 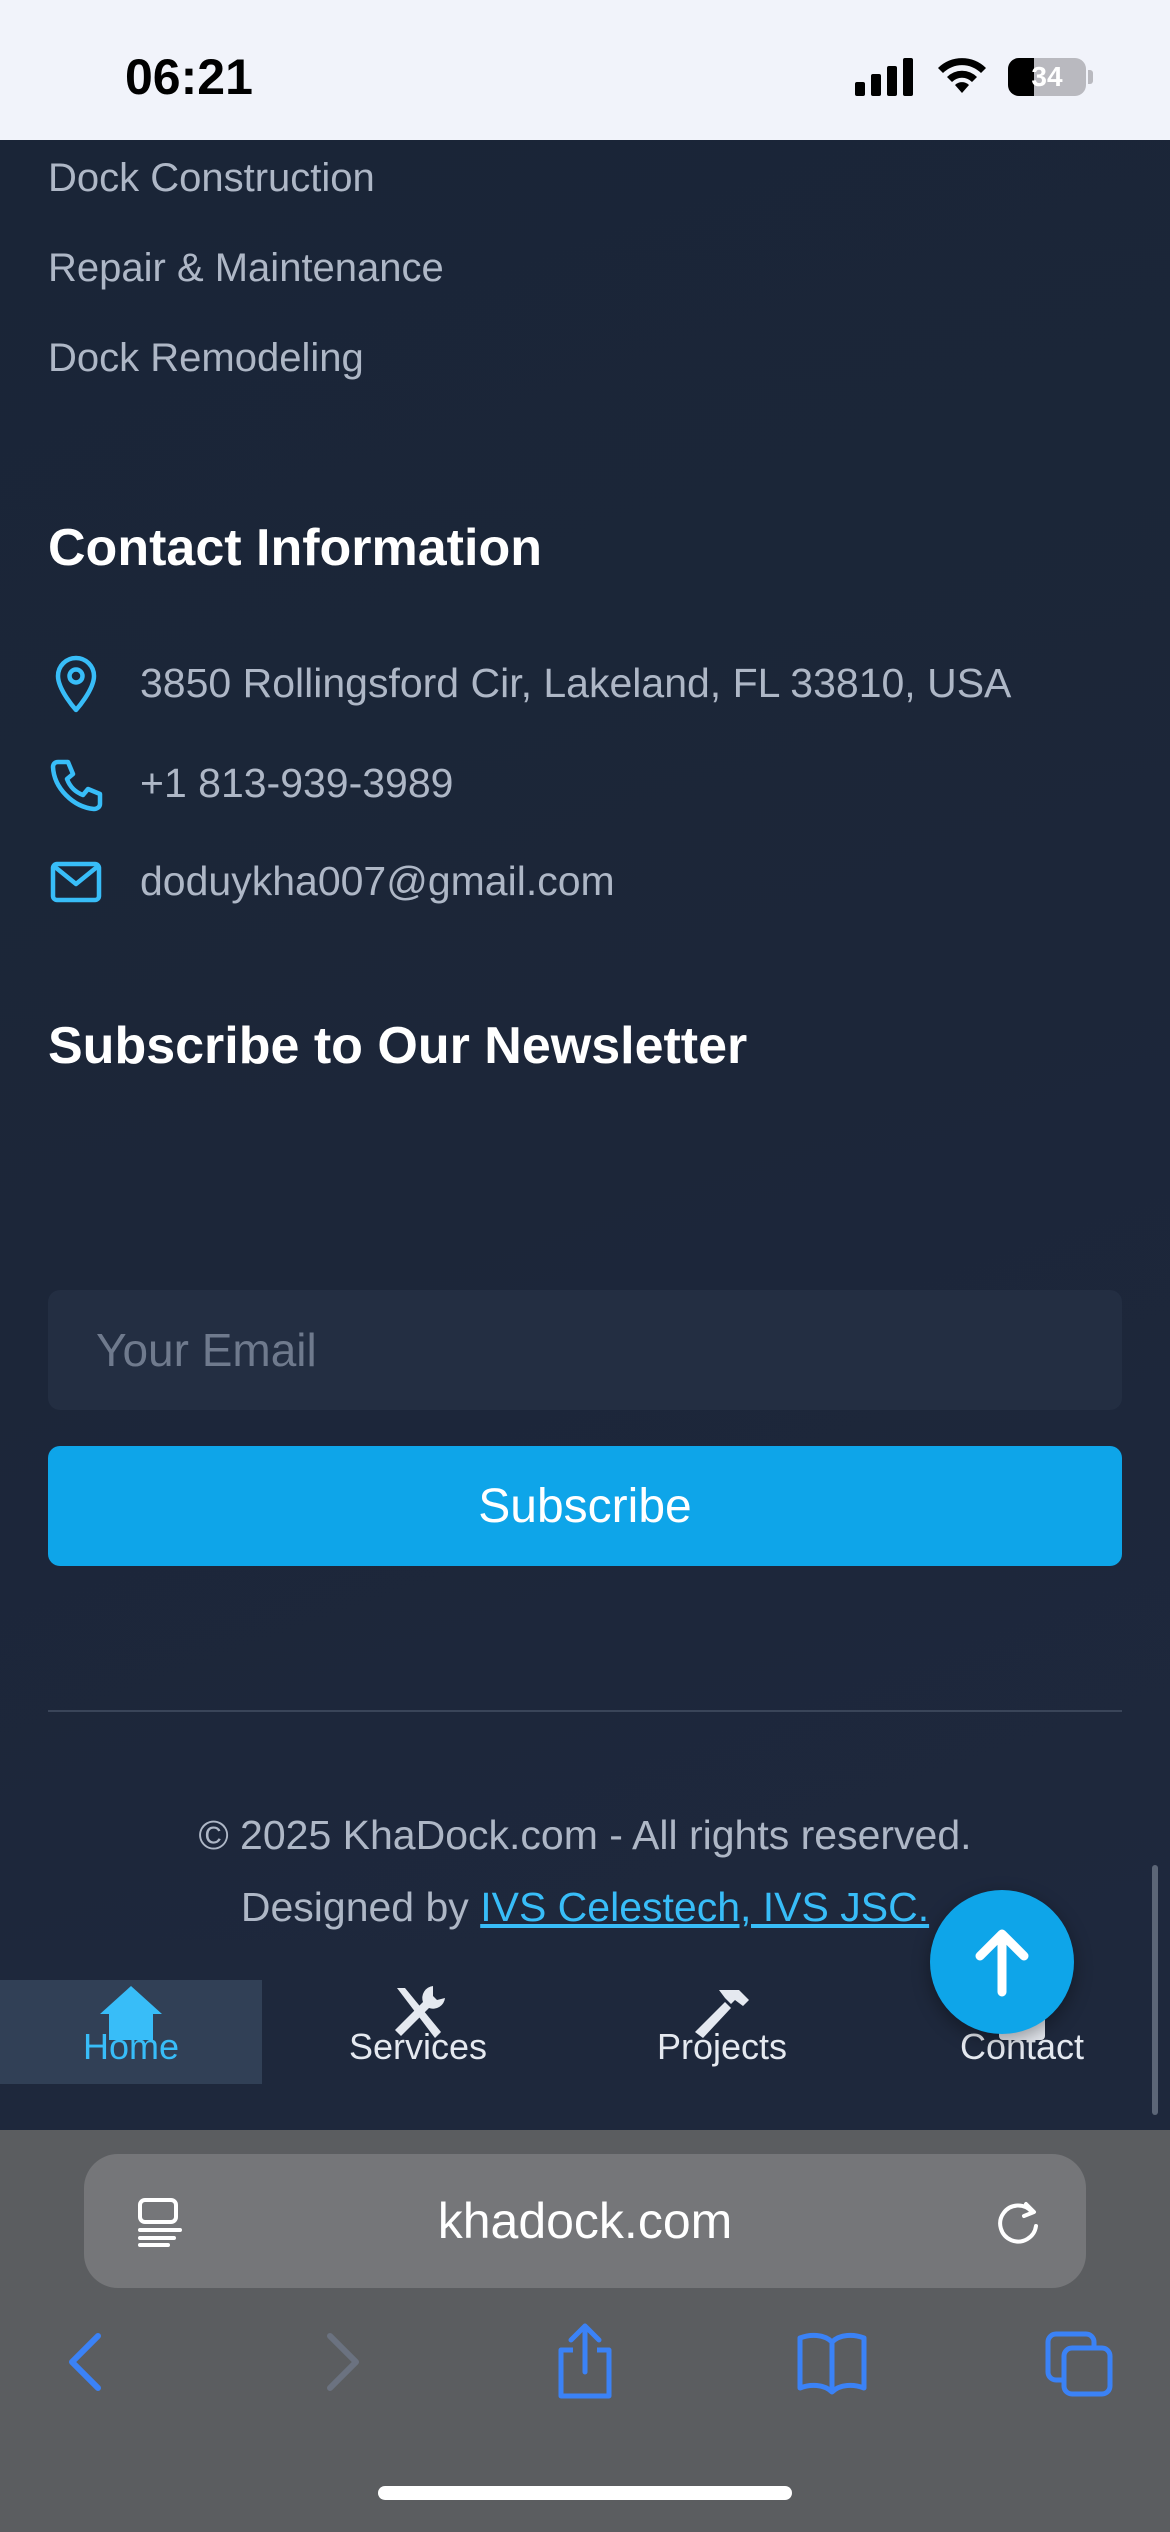 What do you see at coordinates (398, 1046) in the screenshot?
I see `newsletter-heading: Subscribe to Our Newsletter` at bounding box center [398, 1046].